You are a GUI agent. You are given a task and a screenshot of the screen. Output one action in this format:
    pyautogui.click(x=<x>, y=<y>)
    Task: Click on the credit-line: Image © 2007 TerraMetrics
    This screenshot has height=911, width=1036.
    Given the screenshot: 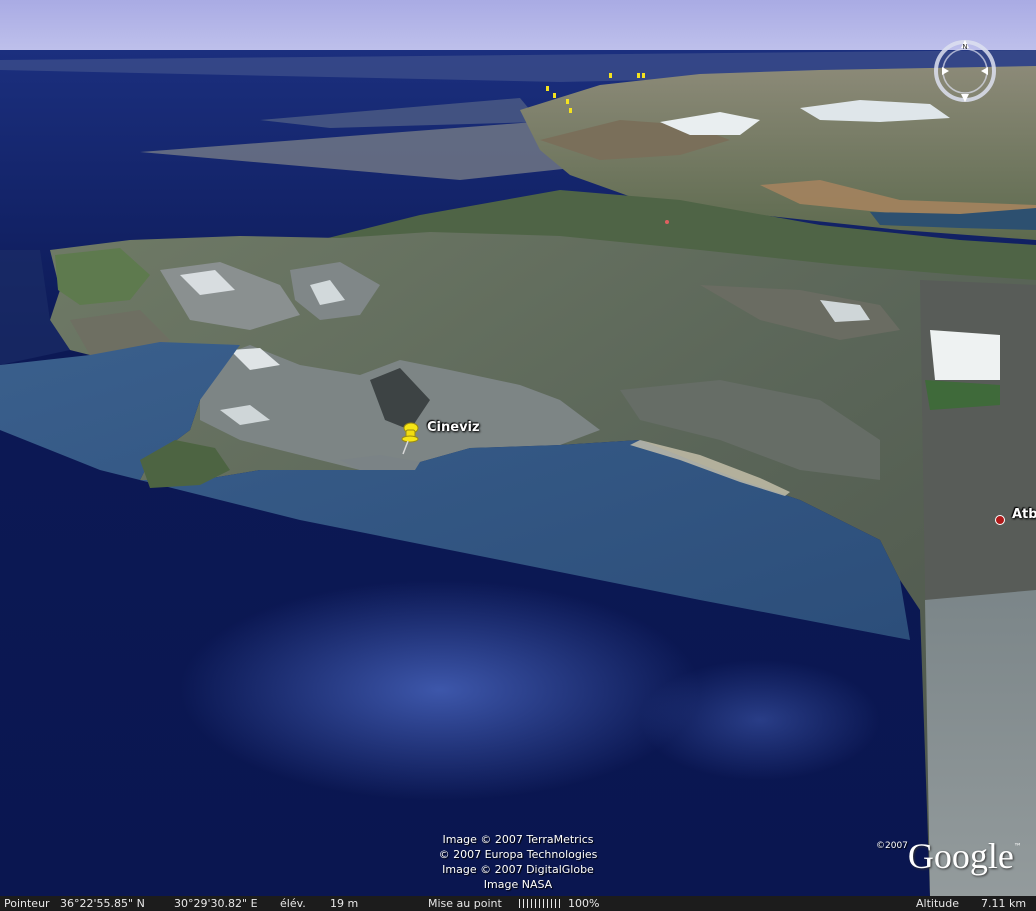 What is the action you would take?
    pyautogui.click(x=518, y=839)
    